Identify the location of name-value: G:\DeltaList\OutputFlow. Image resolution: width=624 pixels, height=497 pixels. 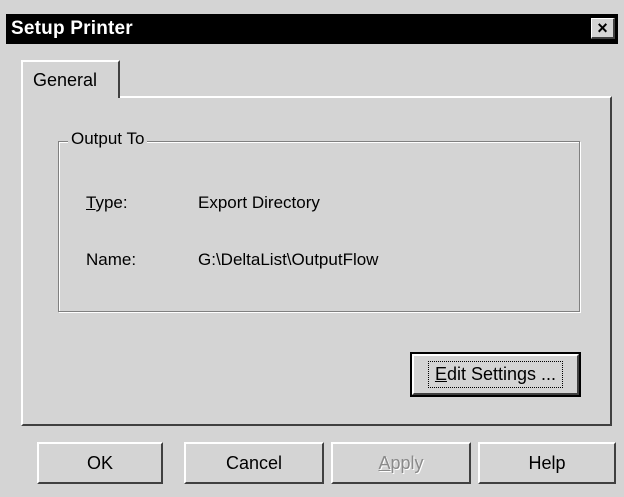
(288, 259).